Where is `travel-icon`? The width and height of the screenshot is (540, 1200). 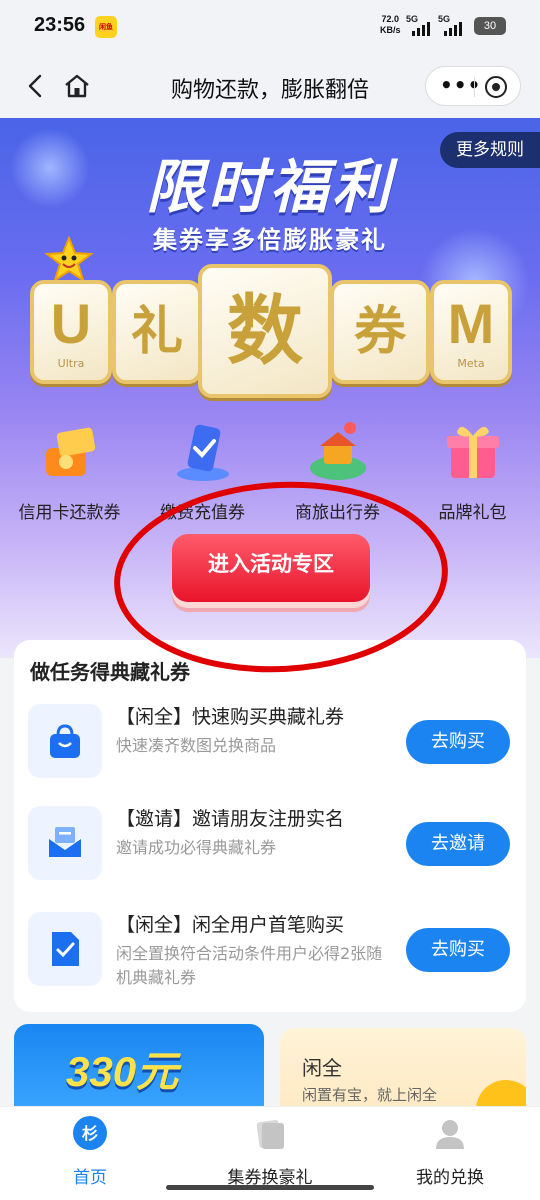 travel-icon is located at coordinates (337, 451).